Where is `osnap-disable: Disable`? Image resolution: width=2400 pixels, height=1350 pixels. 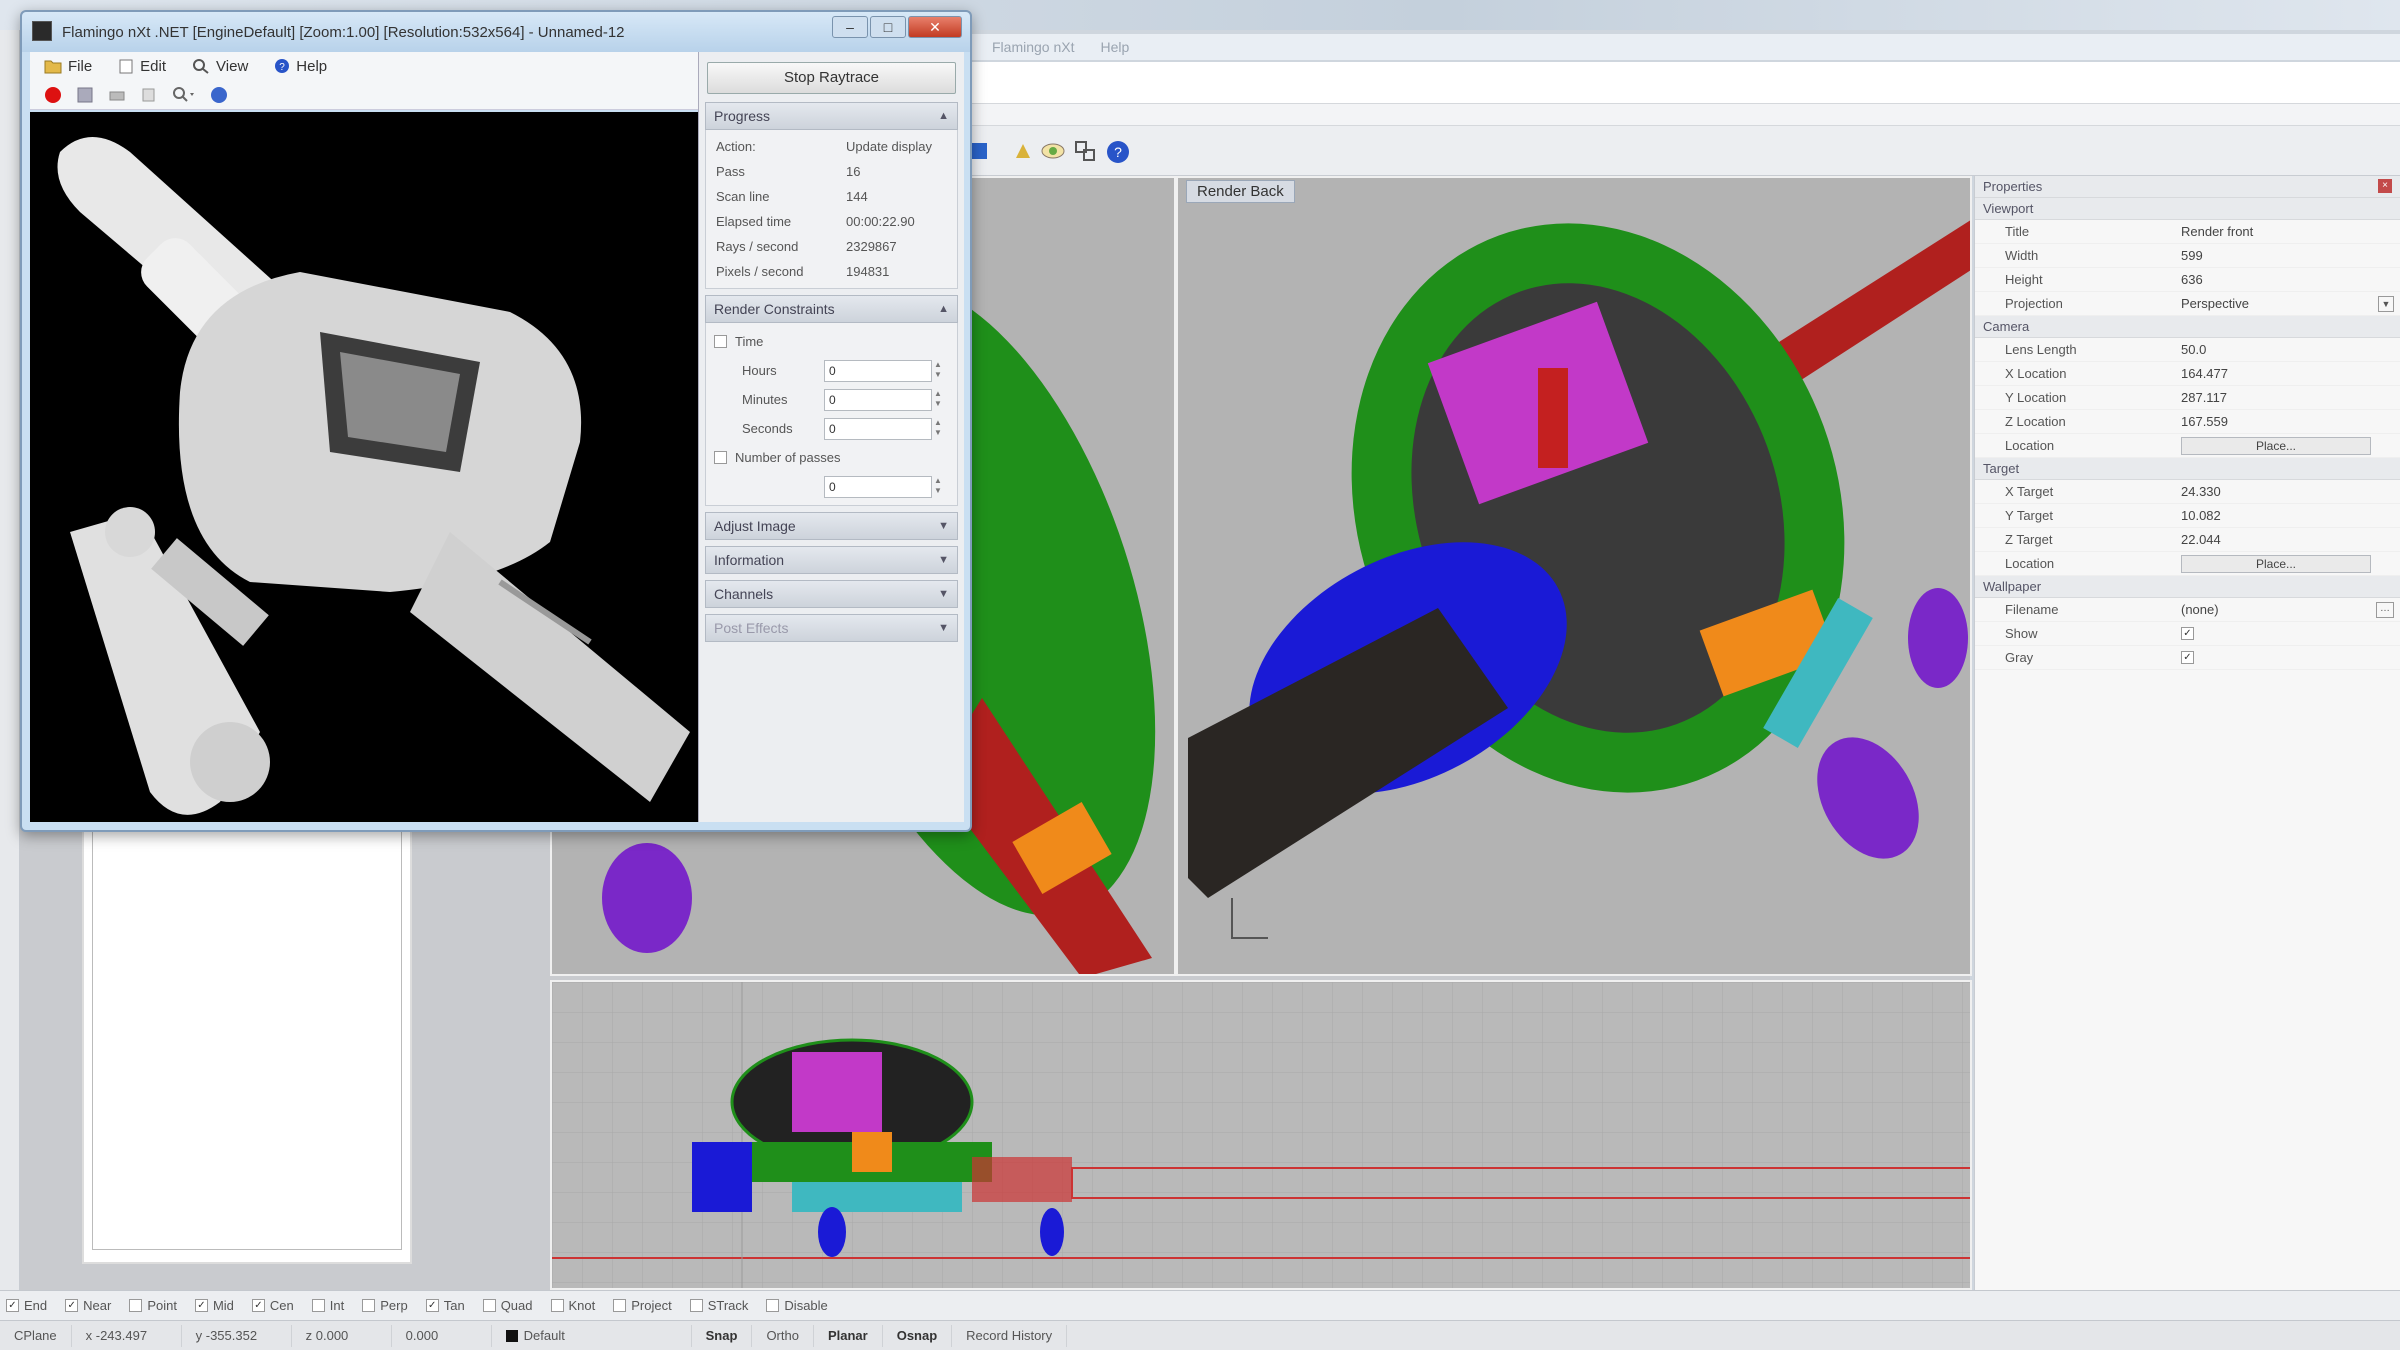
osnap-disable: Disable is located at coordinates (797, 1305).